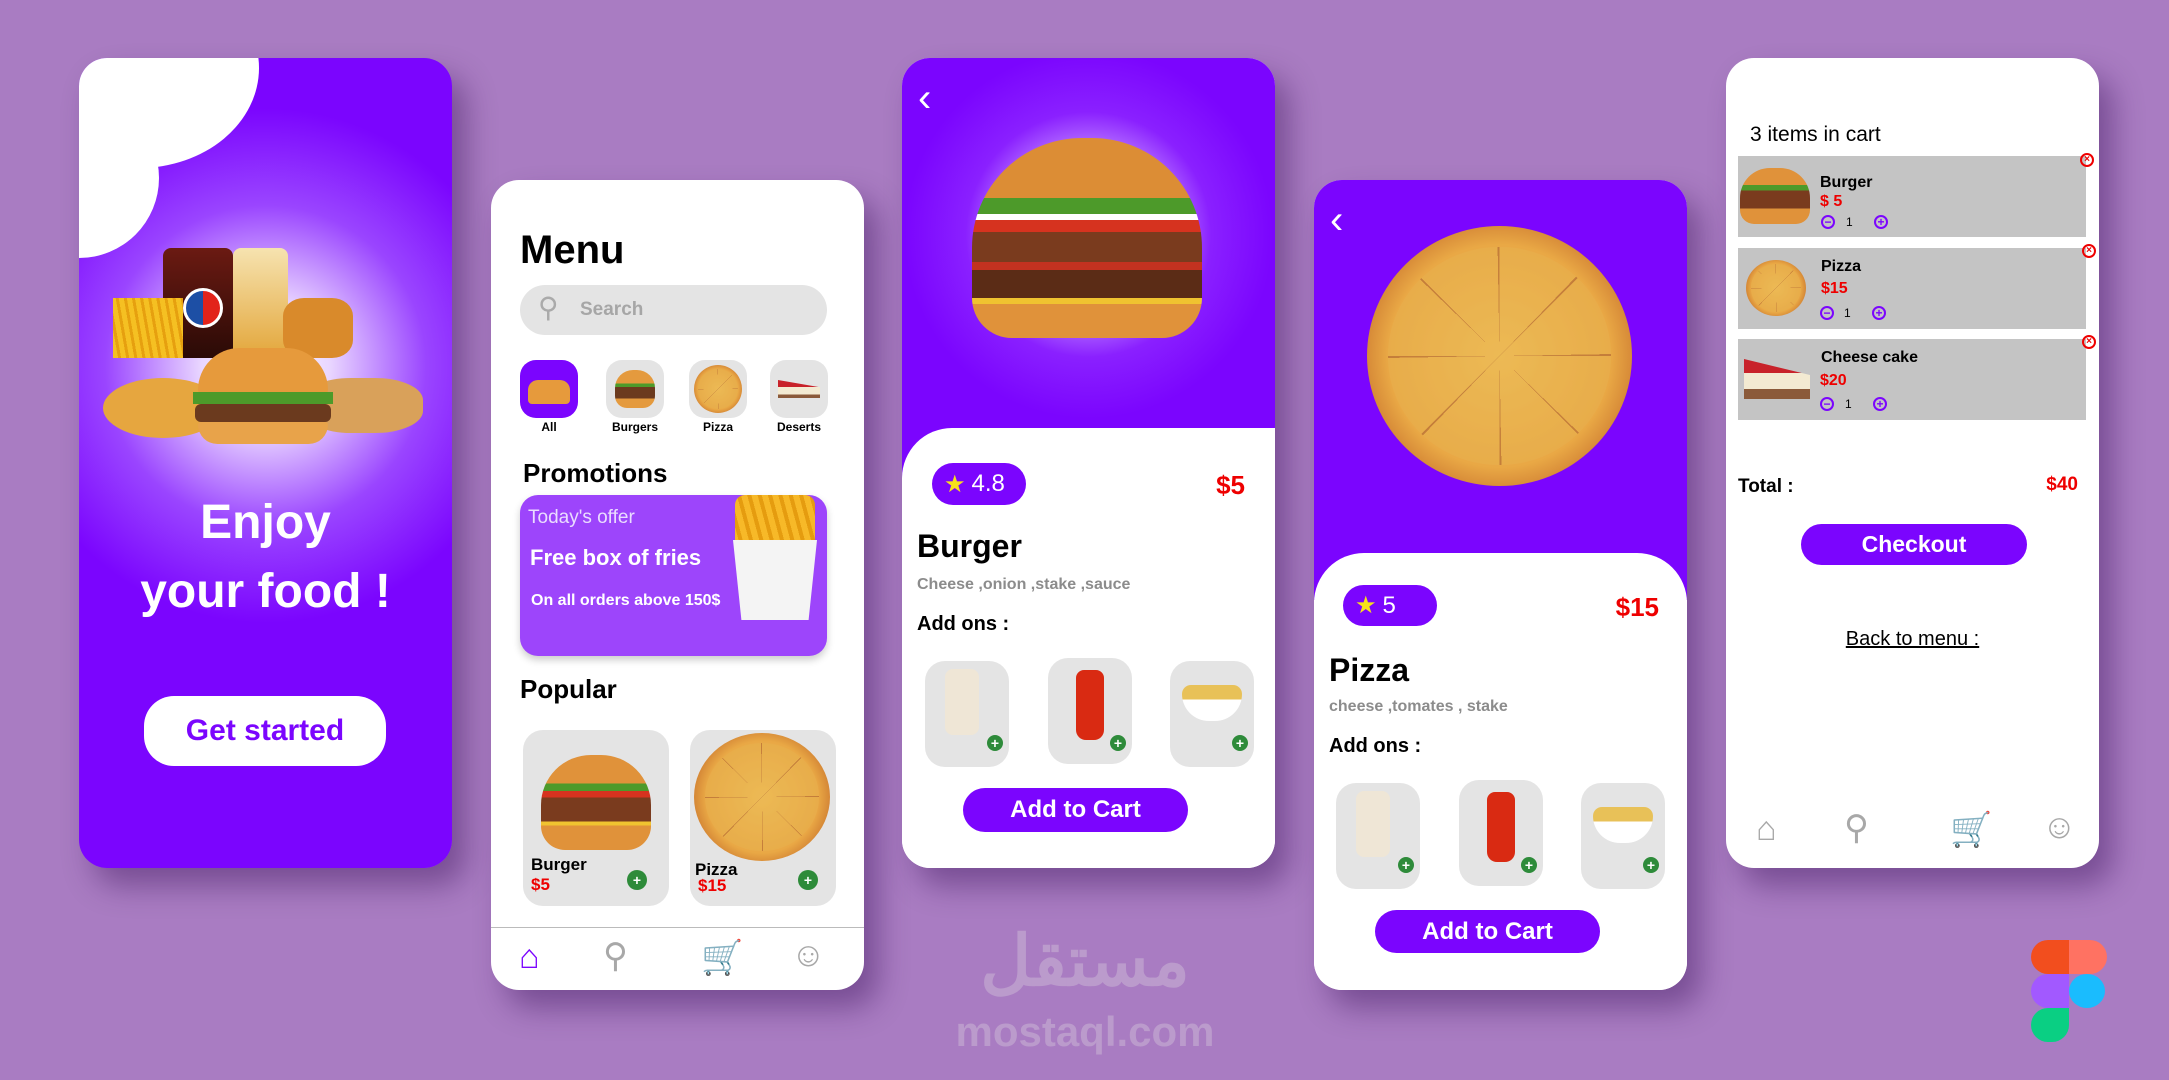  What do you see at coordinates (969, 546) in the screenshot?
I see `item-title: Burger` at bounding box center [969, 546].